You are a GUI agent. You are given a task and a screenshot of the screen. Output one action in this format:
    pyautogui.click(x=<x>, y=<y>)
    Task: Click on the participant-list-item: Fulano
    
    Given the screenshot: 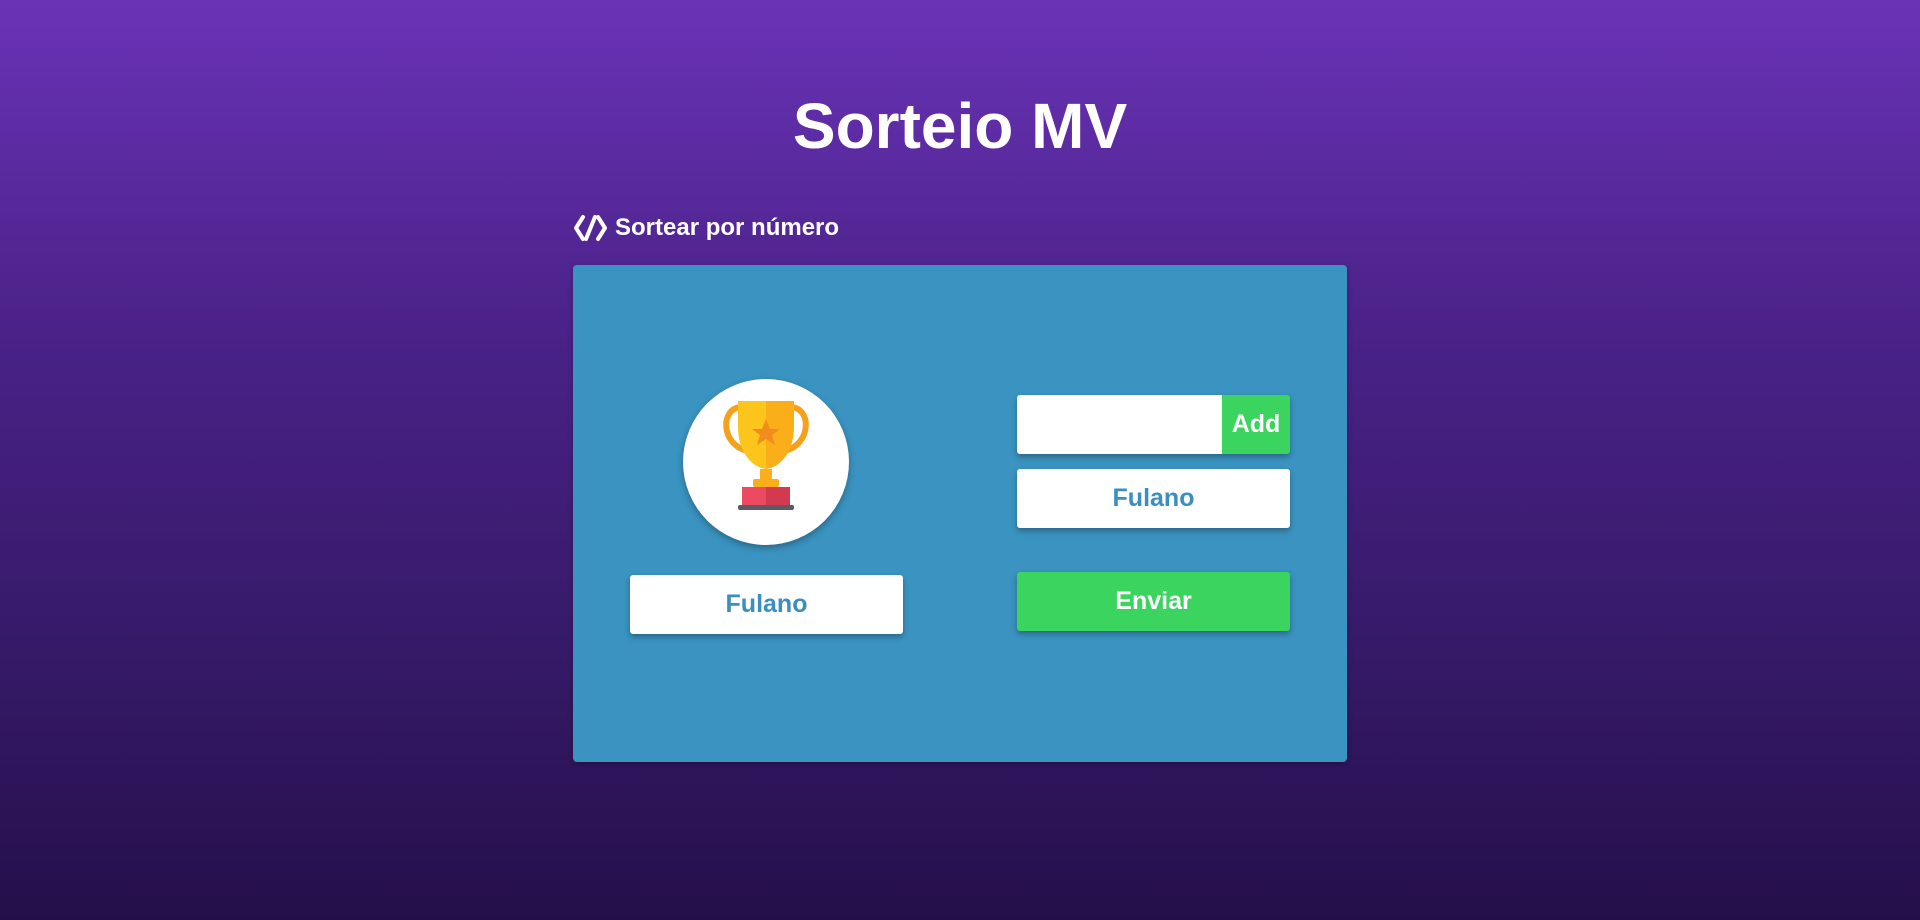 What is the action you would take?
    pyautogui.click(x=1153, y=498)
    